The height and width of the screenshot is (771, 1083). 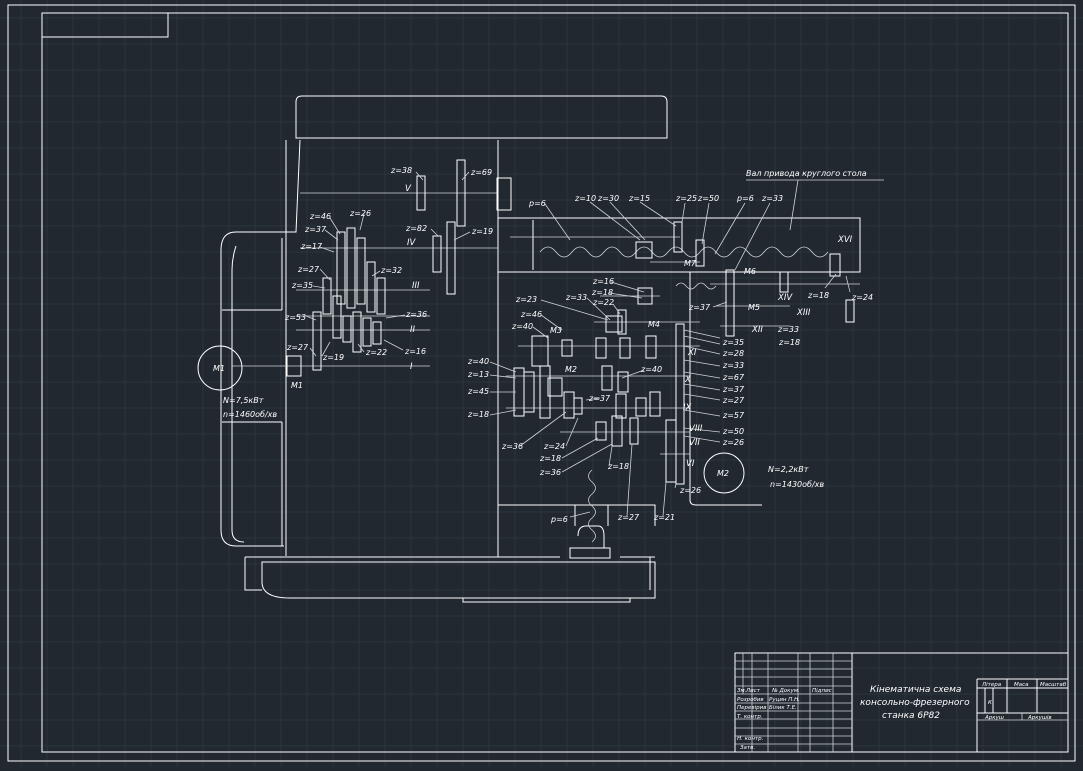 I want to click on gear-label: z=69, so click(x=481, y=172).